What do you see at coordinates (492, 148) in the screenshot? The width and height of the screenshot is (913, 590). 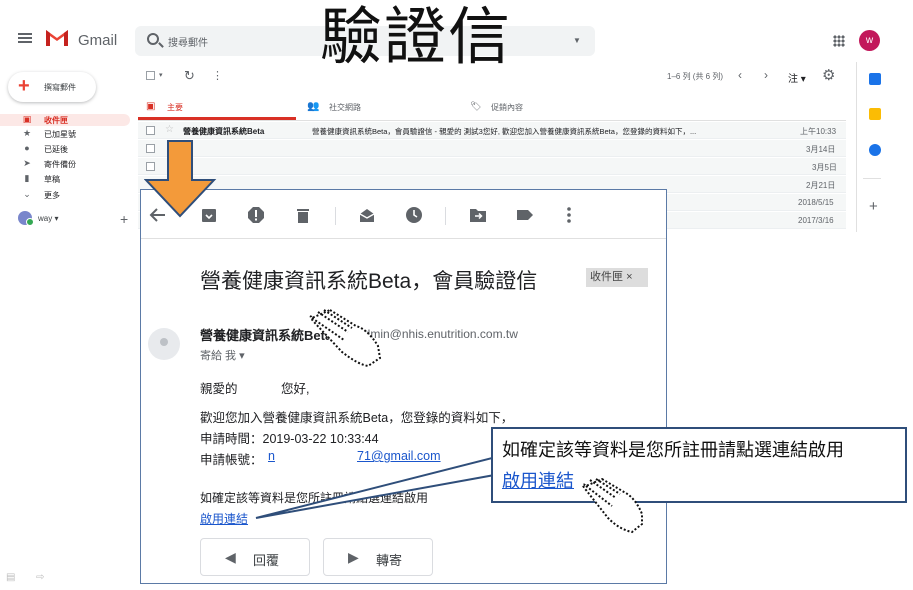 I see `table-row: 3月14日` at bounding box center [492, 148].